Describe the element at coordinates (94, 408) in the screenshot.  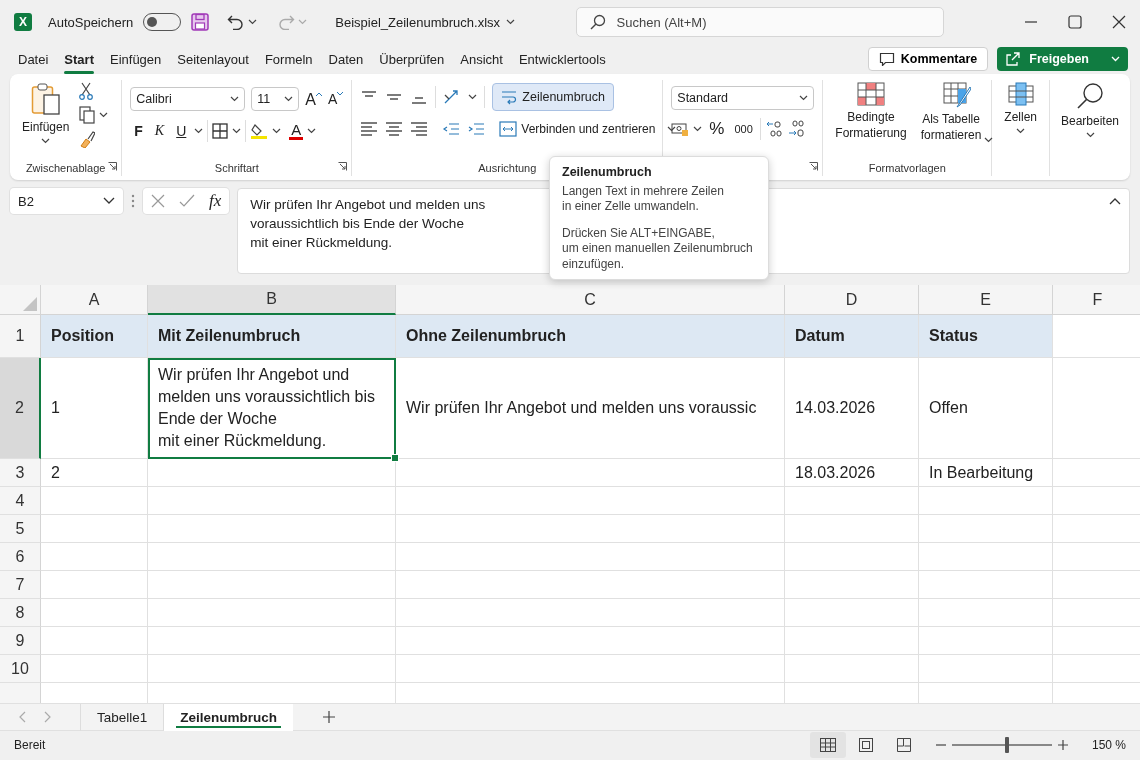
I see `table-cell: 1` at that location.